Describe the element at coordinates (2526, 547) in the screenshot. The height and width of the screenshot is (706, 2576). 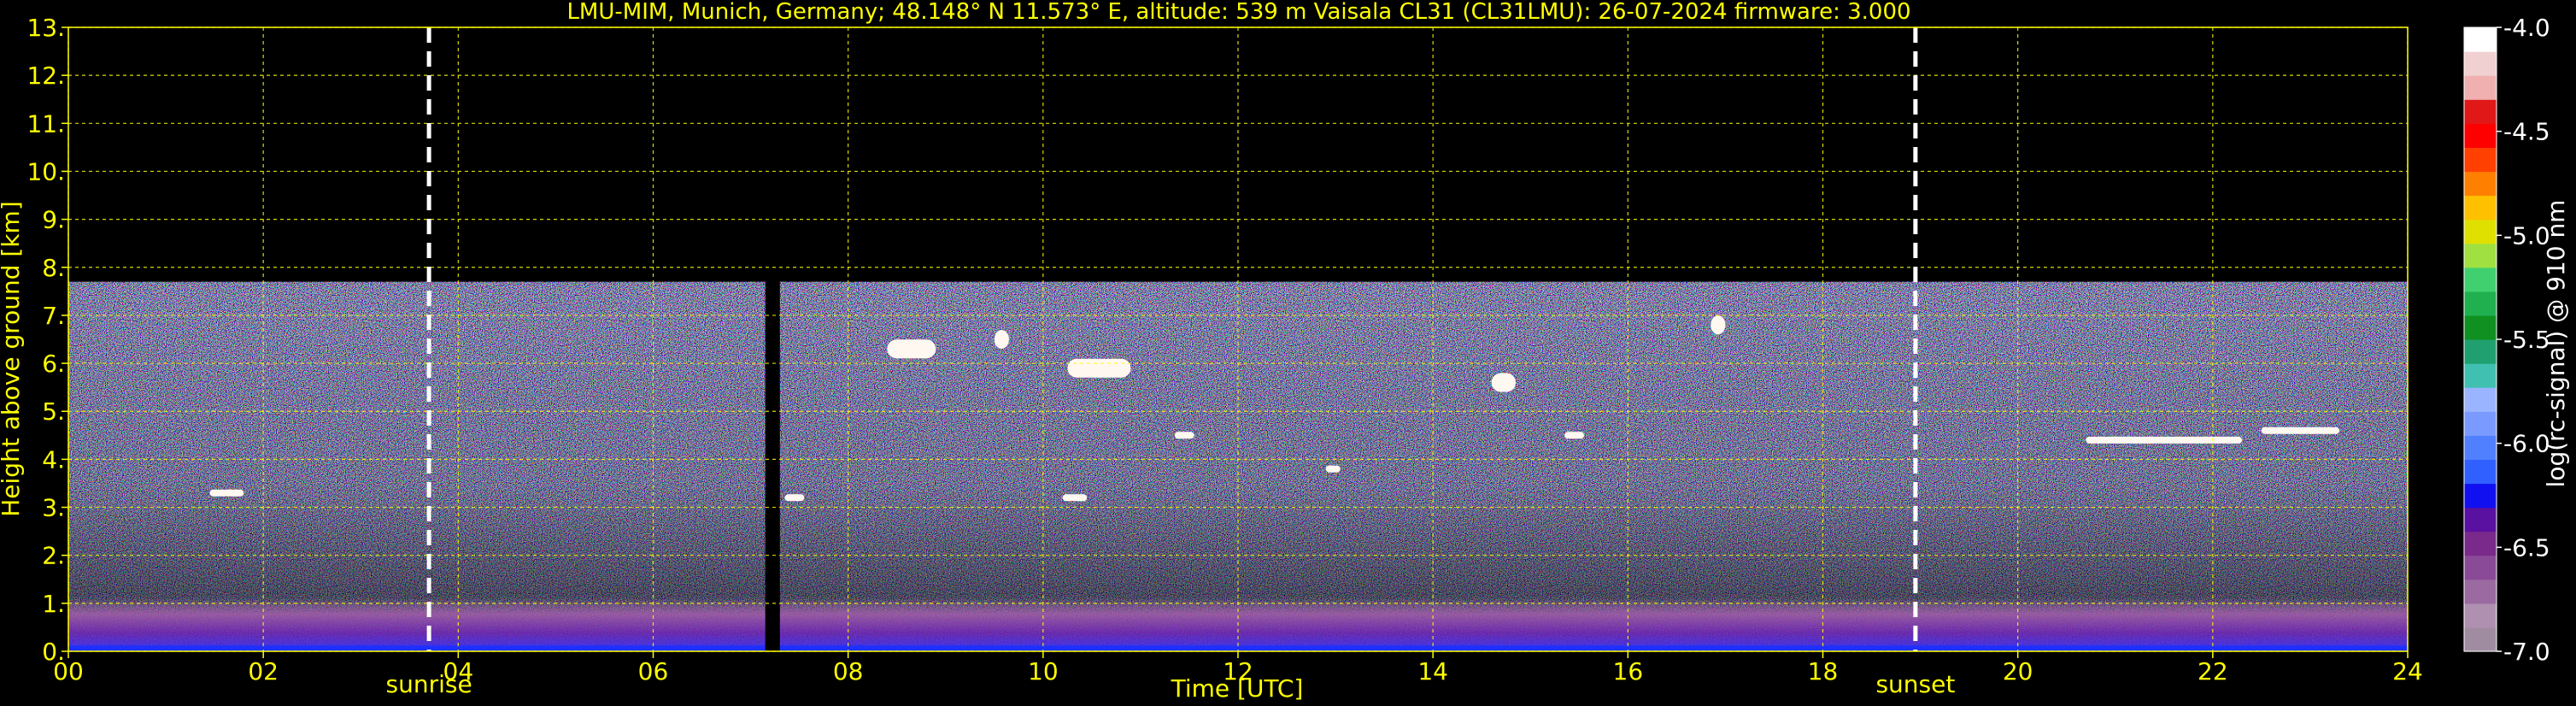
I see `colorbar-tick-label: -6.5` at that location.